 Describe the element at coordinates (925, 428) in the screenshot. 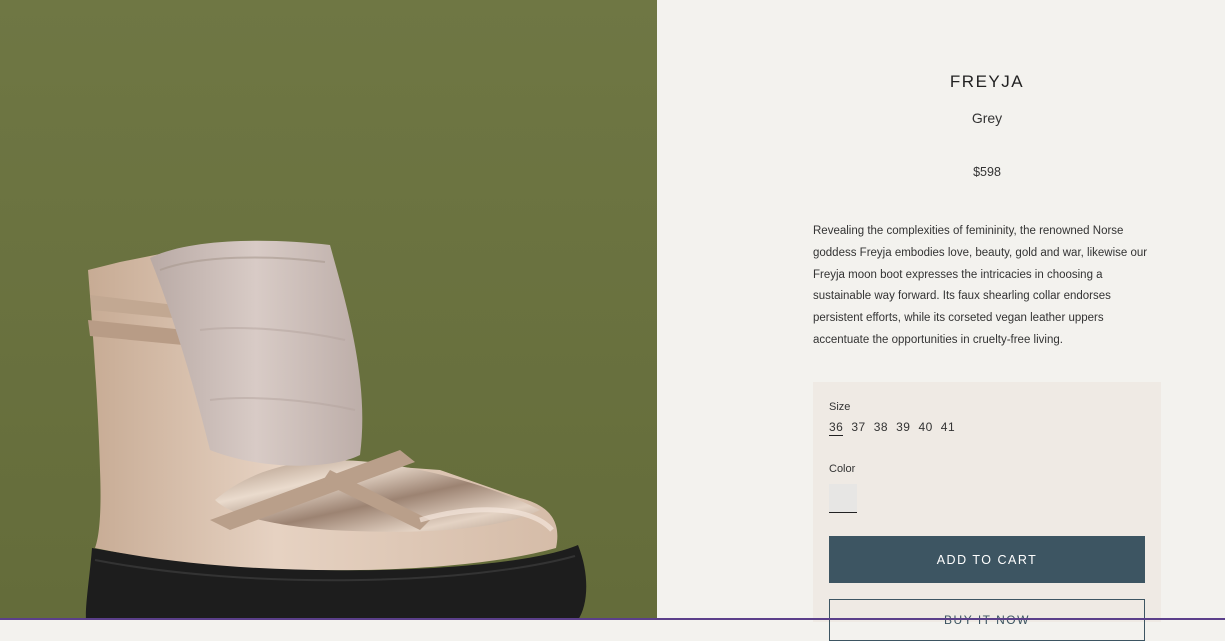

I see `size-option-40: 40` at that location.